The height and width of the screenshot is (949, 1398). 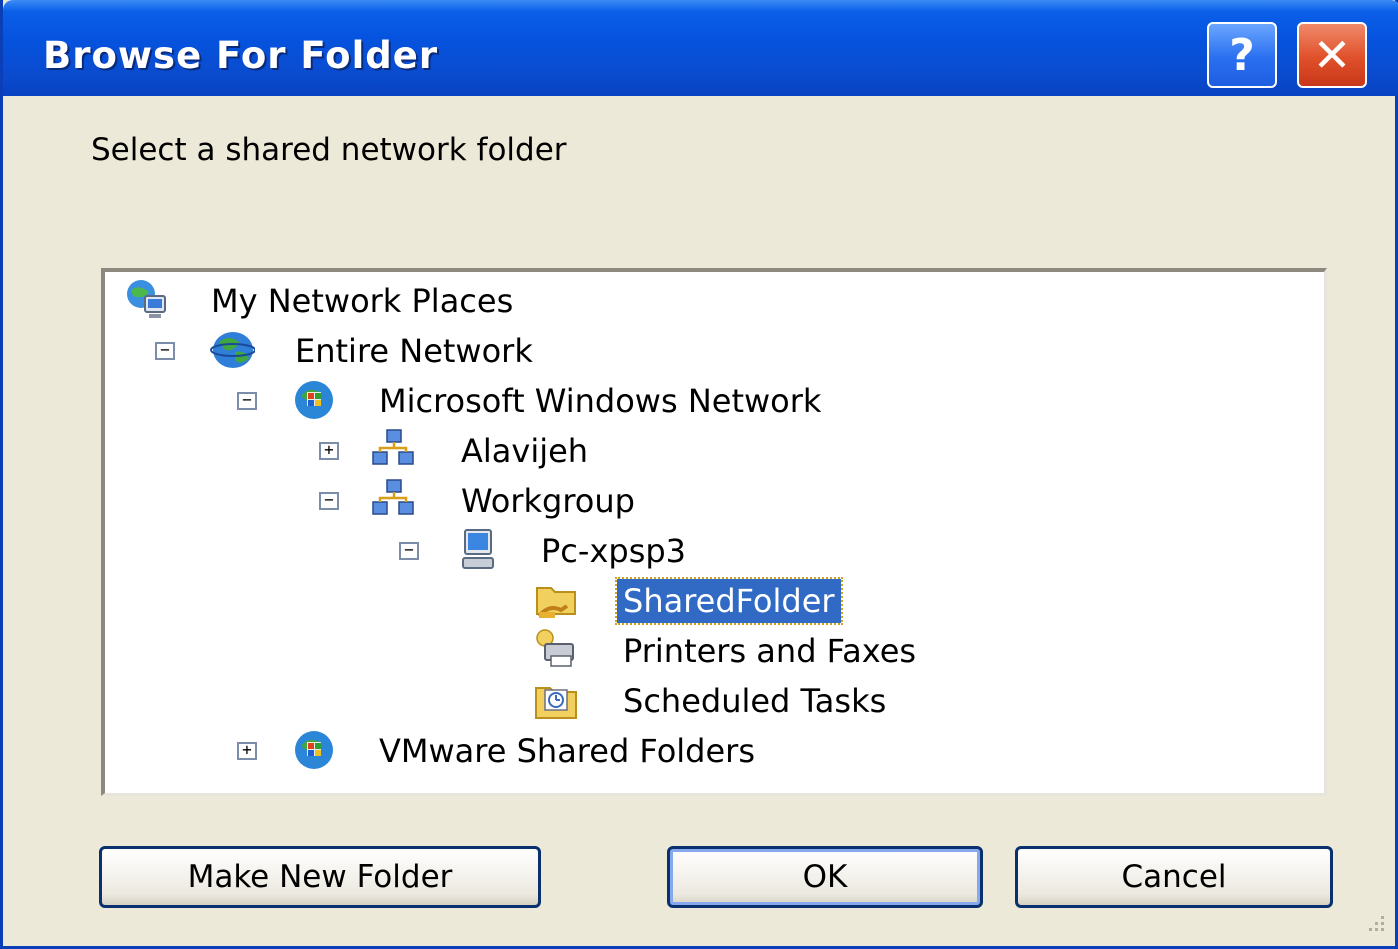 I want to click on cancel-label: Cancel, so click(x=1174, y=877).